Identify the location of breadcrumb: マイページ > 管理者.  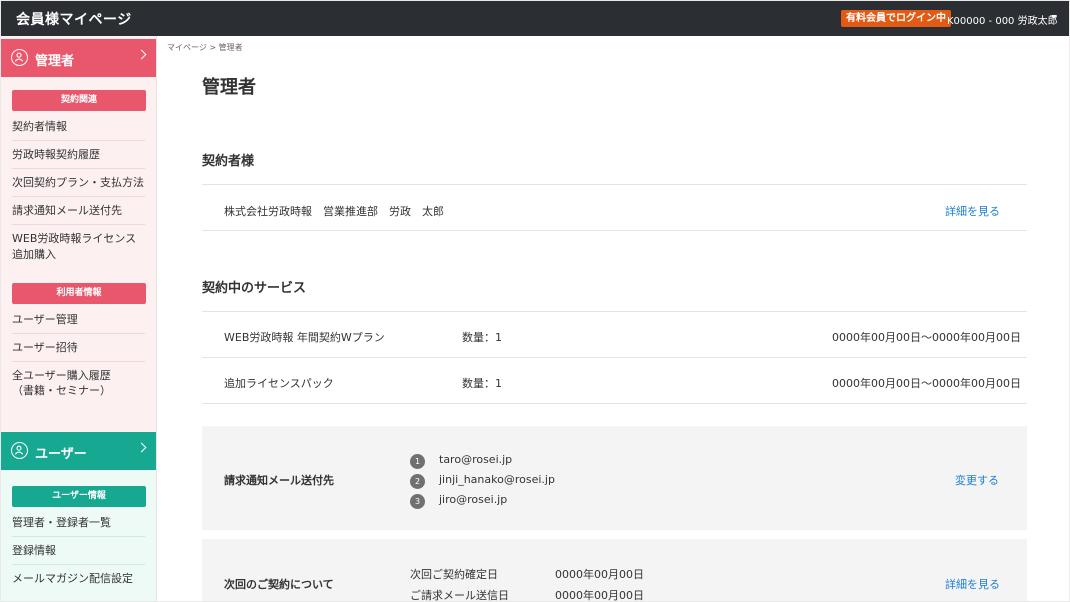
(205, 47).